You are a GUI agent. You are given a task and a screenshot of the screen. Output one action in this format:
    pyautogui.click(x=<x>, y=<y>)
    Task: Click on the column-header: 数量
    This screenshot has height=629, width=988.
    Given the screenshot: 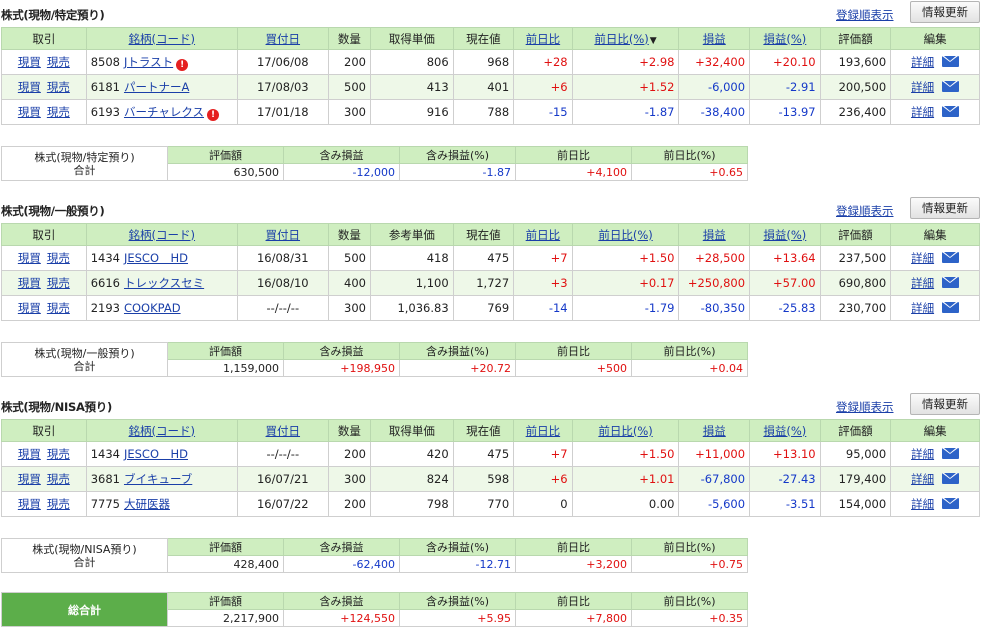 What is the action you would take?
    pyautogui.click(x=349, y=234)
    